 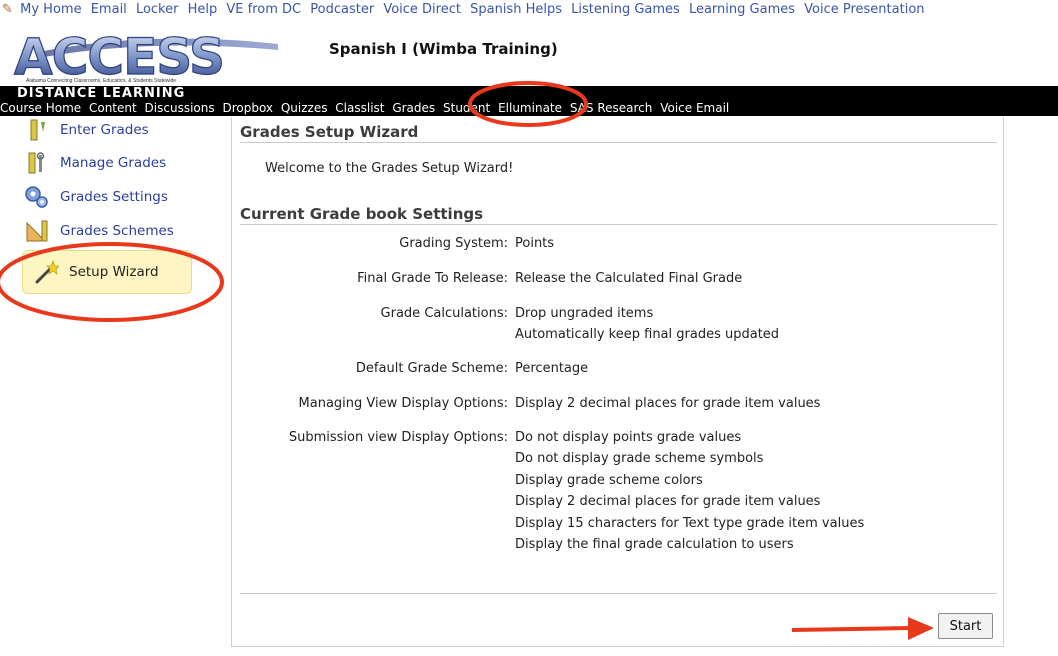 What do you see at coordinates (359, 108) in the screenshot?
I see `nav-classlist: Classlist` at bounding box center [359, 108].